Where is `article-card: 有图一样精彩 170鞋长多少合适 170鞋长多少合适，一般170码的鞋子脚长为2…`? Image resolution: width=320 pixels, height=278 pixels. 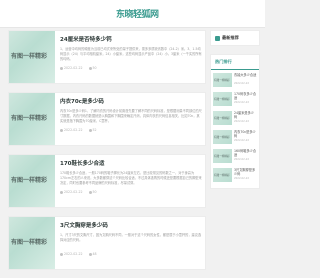 article-card: 有图一样精彩 170鞋长多少合适 170鞋长多少合适，一般170码的鞋子脚长为2… is located at coordinates (107, 181).